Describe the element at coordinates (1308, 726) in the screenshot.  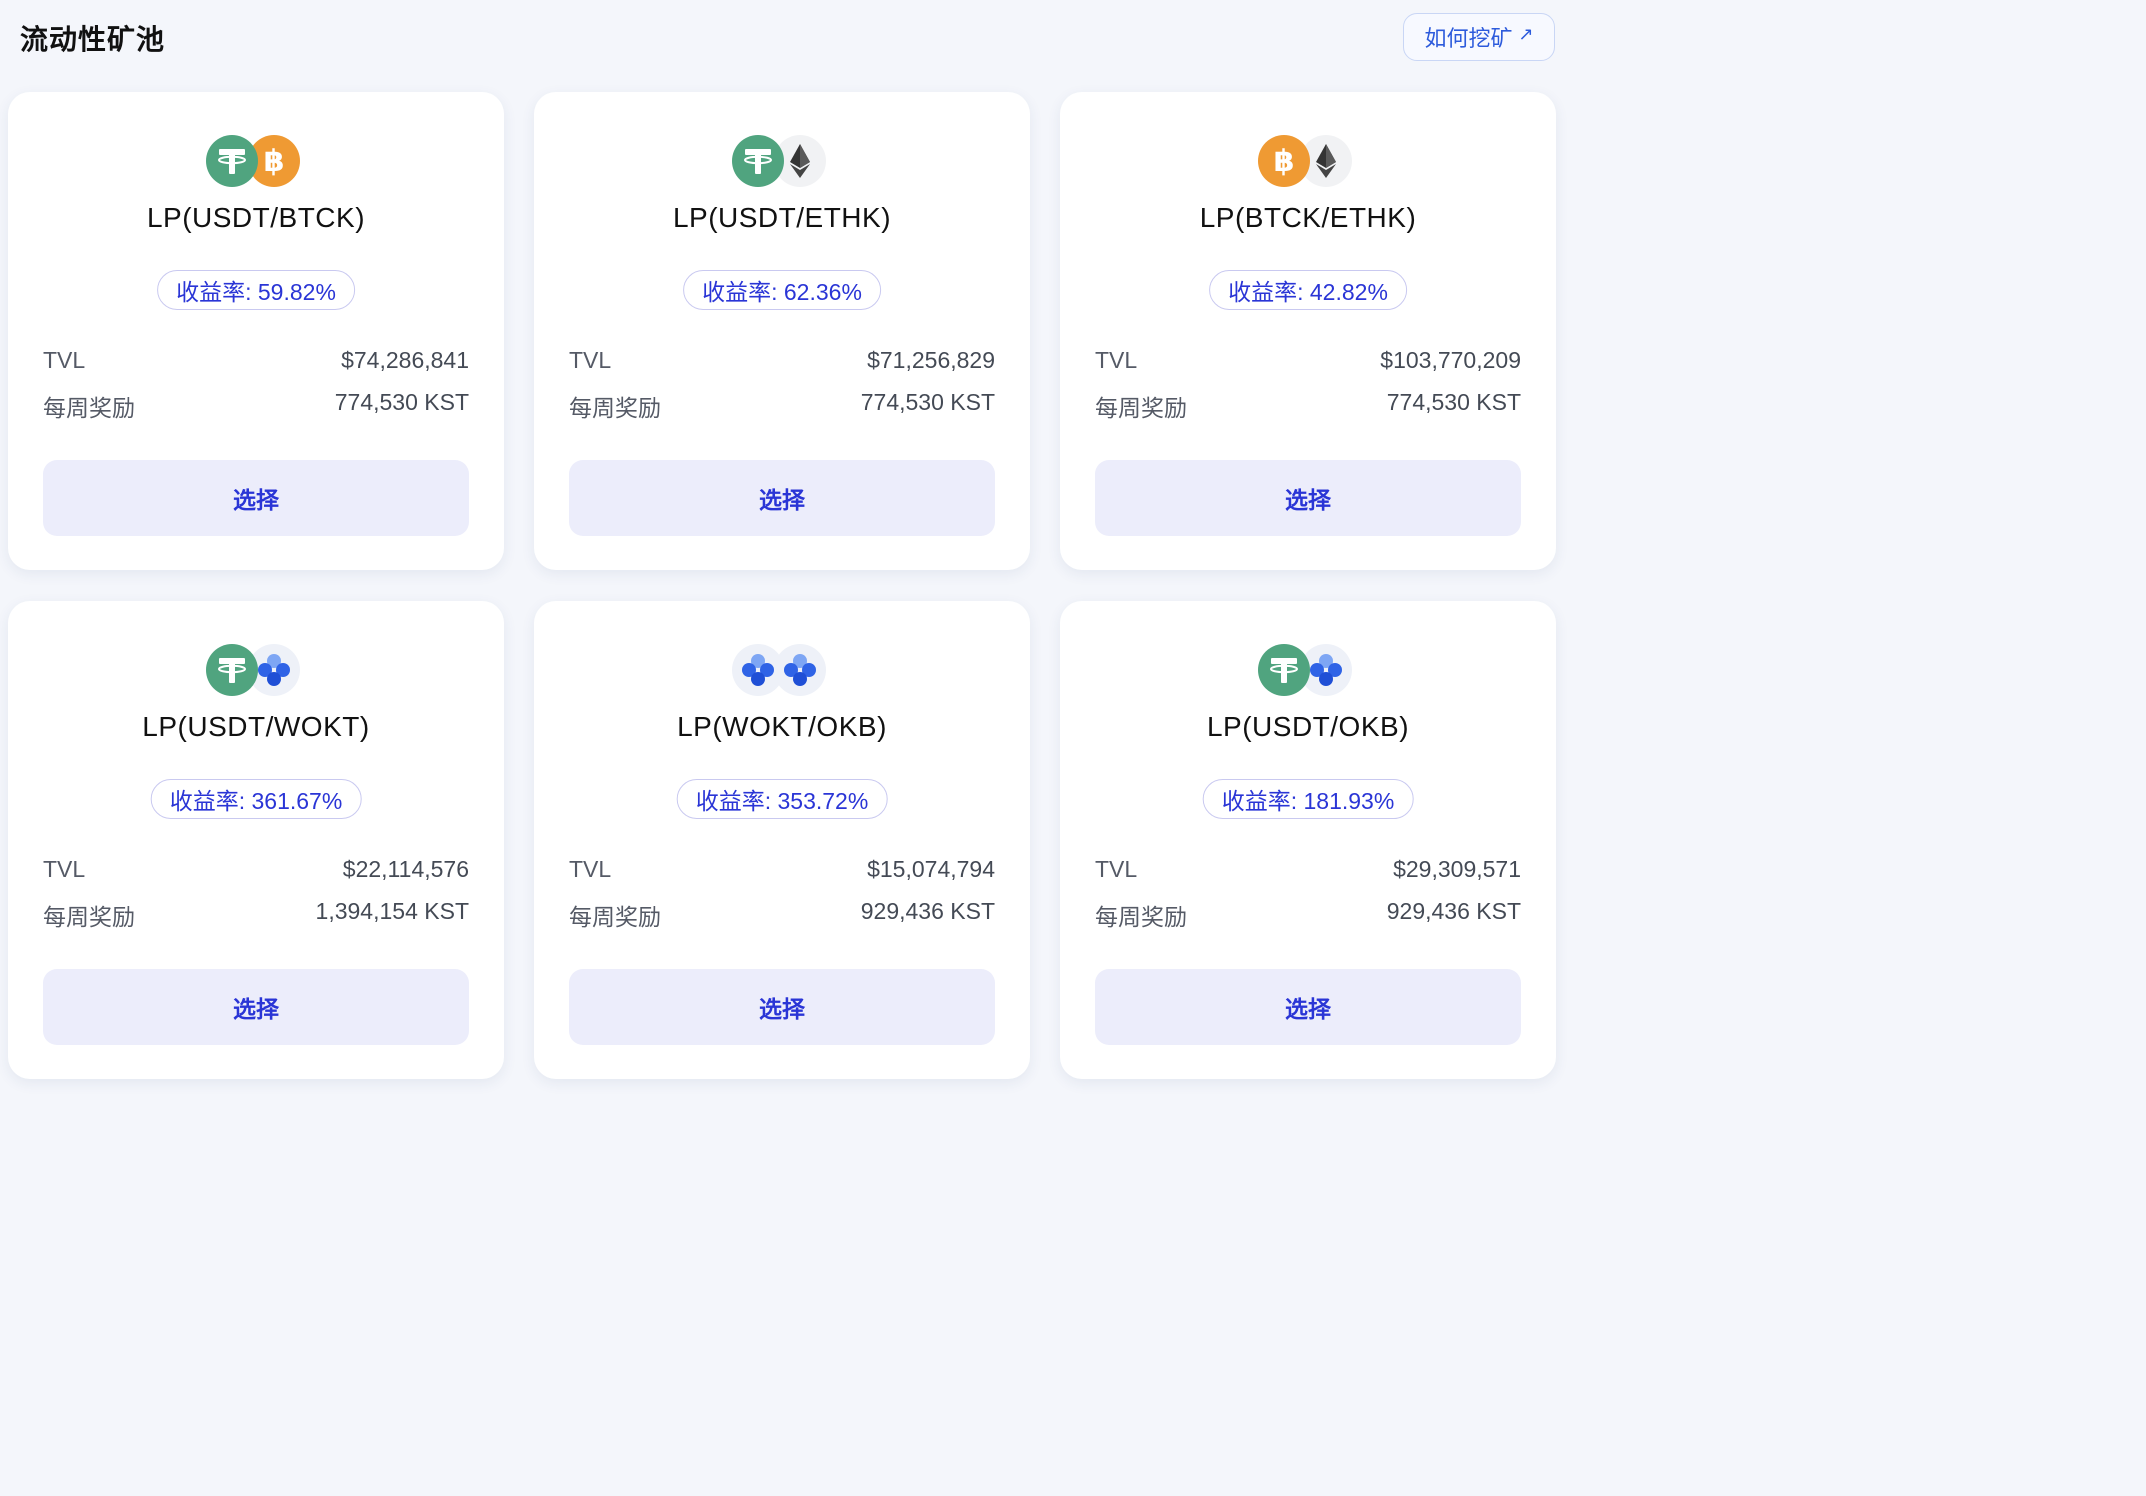
I see `pool-pair-name: LP(USDT/OKB)` at that location.